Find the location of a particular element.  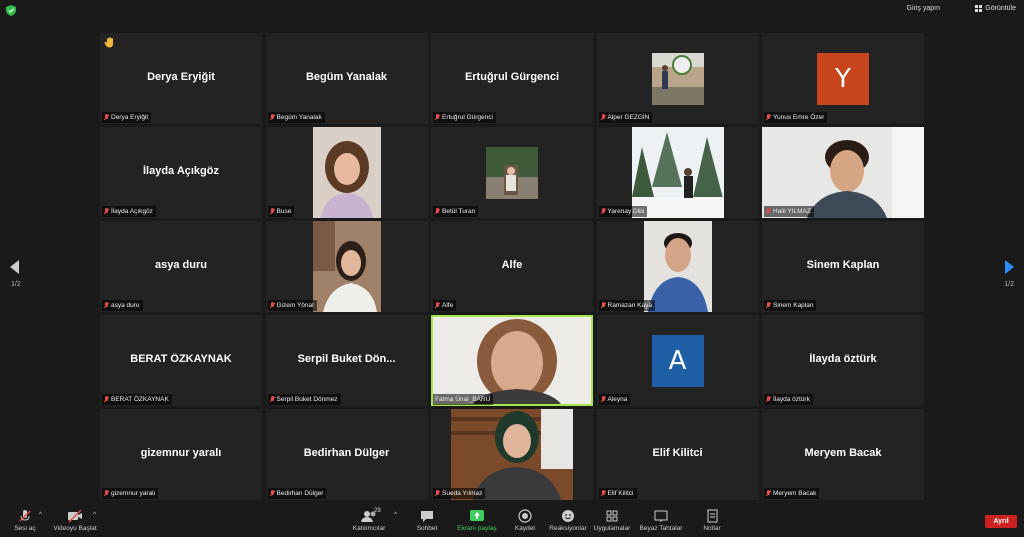

participant-tile: İlayda öztürk İlayda öztürk is located at coordinates (843, 360).